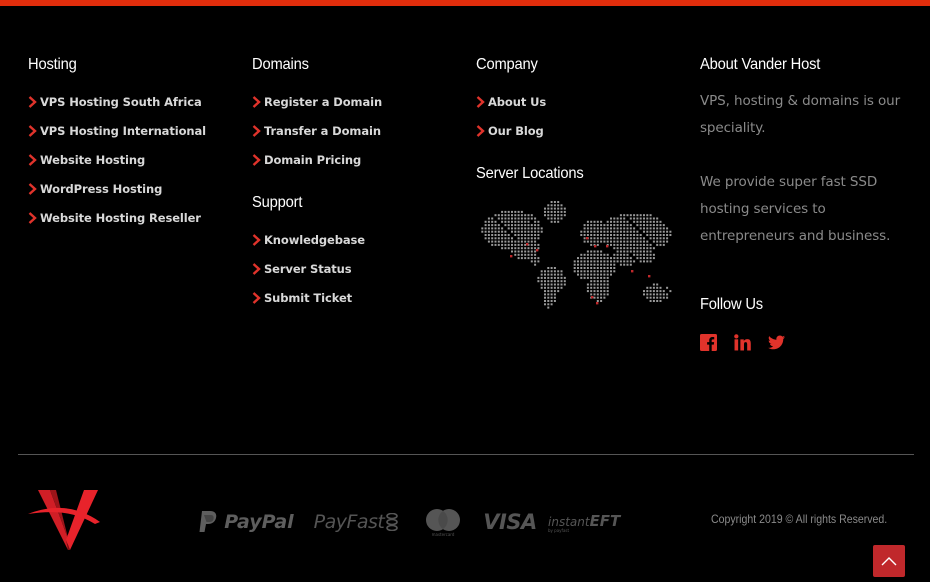 This screenshot has height=582, width=930. Describe the element at coordinates (306, 160) in the screenshot. I see `link-domain-pricing: Domain Pricing` at that location.